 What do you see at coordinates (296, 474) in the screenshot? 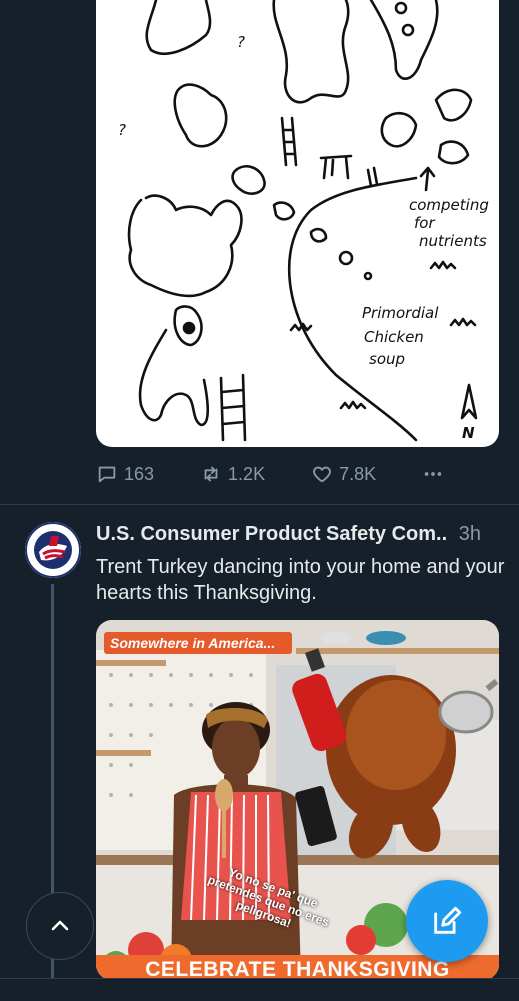
I see `post1-action-bar: 163 1.2K 7.8K` at bounding box center [296, 474].